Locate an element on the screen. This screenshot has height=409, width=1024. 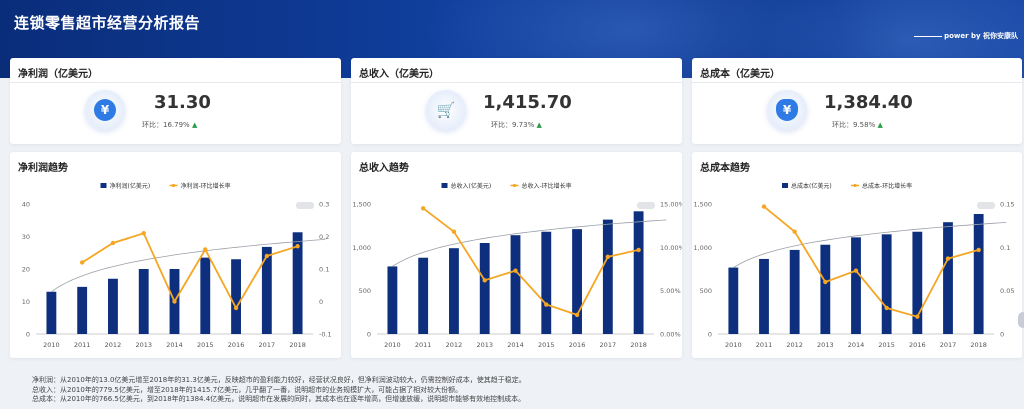
x-tick-label: 2014 is located at coordinates (174, 345).